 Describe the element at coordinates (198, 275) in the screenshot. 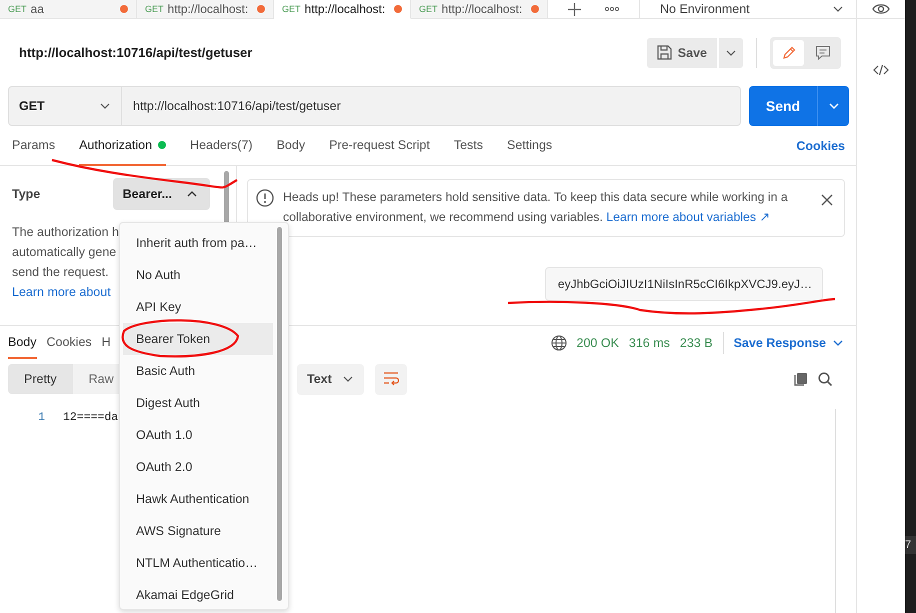

I see `menu-item: No Auth` at that location.